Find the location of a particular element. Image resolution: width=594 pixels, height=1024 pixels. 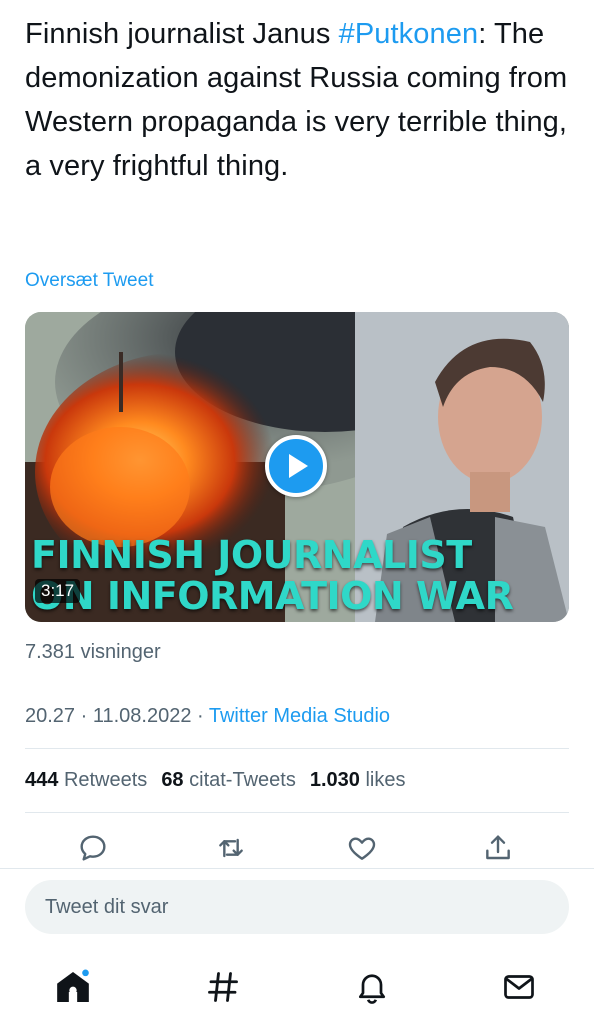

nav-explore is located at coordinates (223, 987).